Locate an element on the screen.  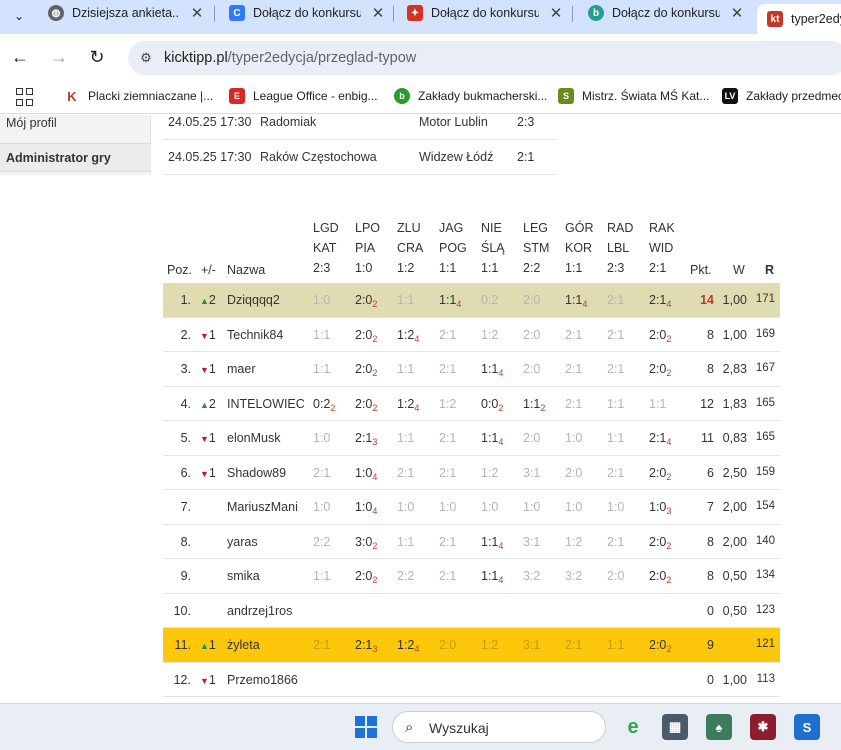
solitaire-icon: ♠ is located at coordinates (719, 727).